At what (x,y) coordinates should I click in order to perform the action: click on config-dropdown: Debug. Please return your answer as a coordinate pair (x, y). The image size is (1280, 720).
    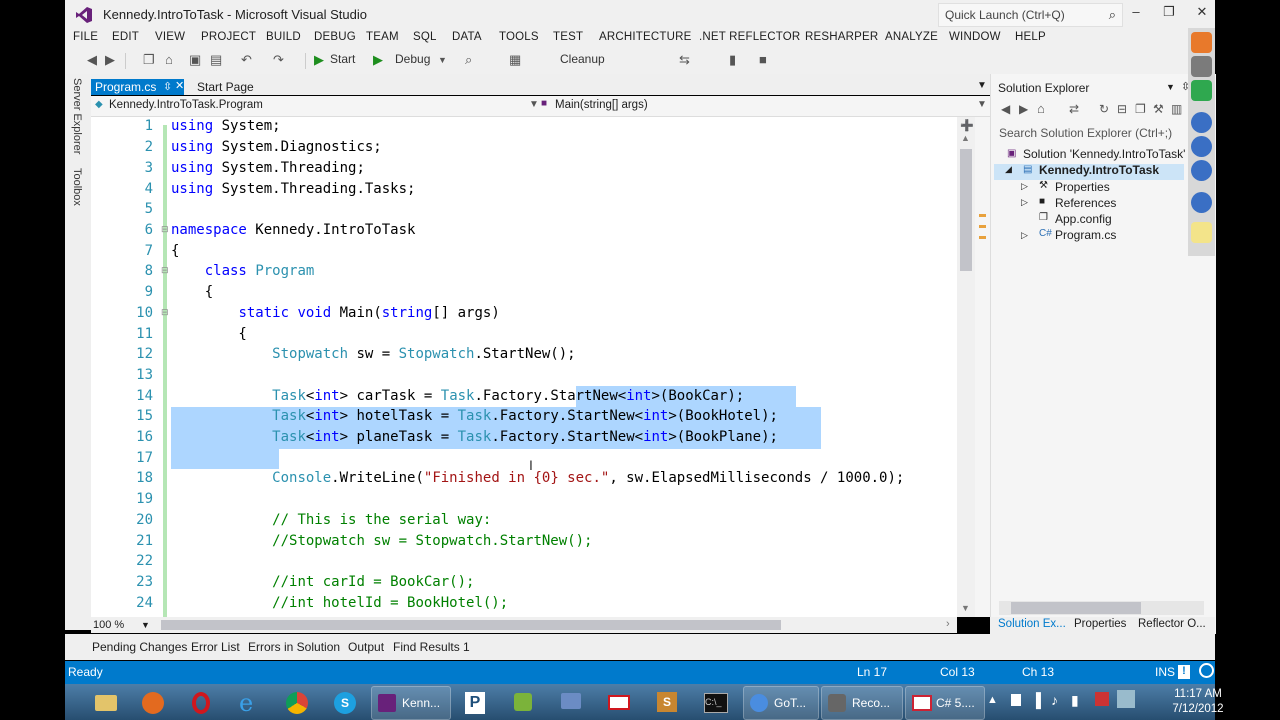
    Looking at the image, I should click on (412, 59).